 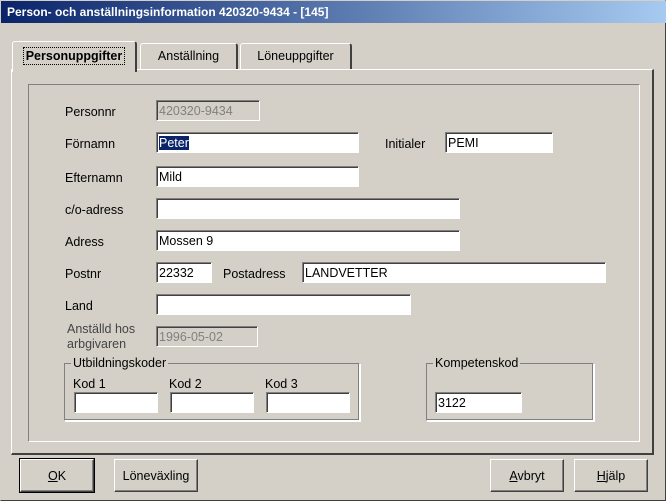 What do you see at coordinates (405, 144) in the screenshot?
I see `initialer-label: Initialer` at bounding box center [405, 144].